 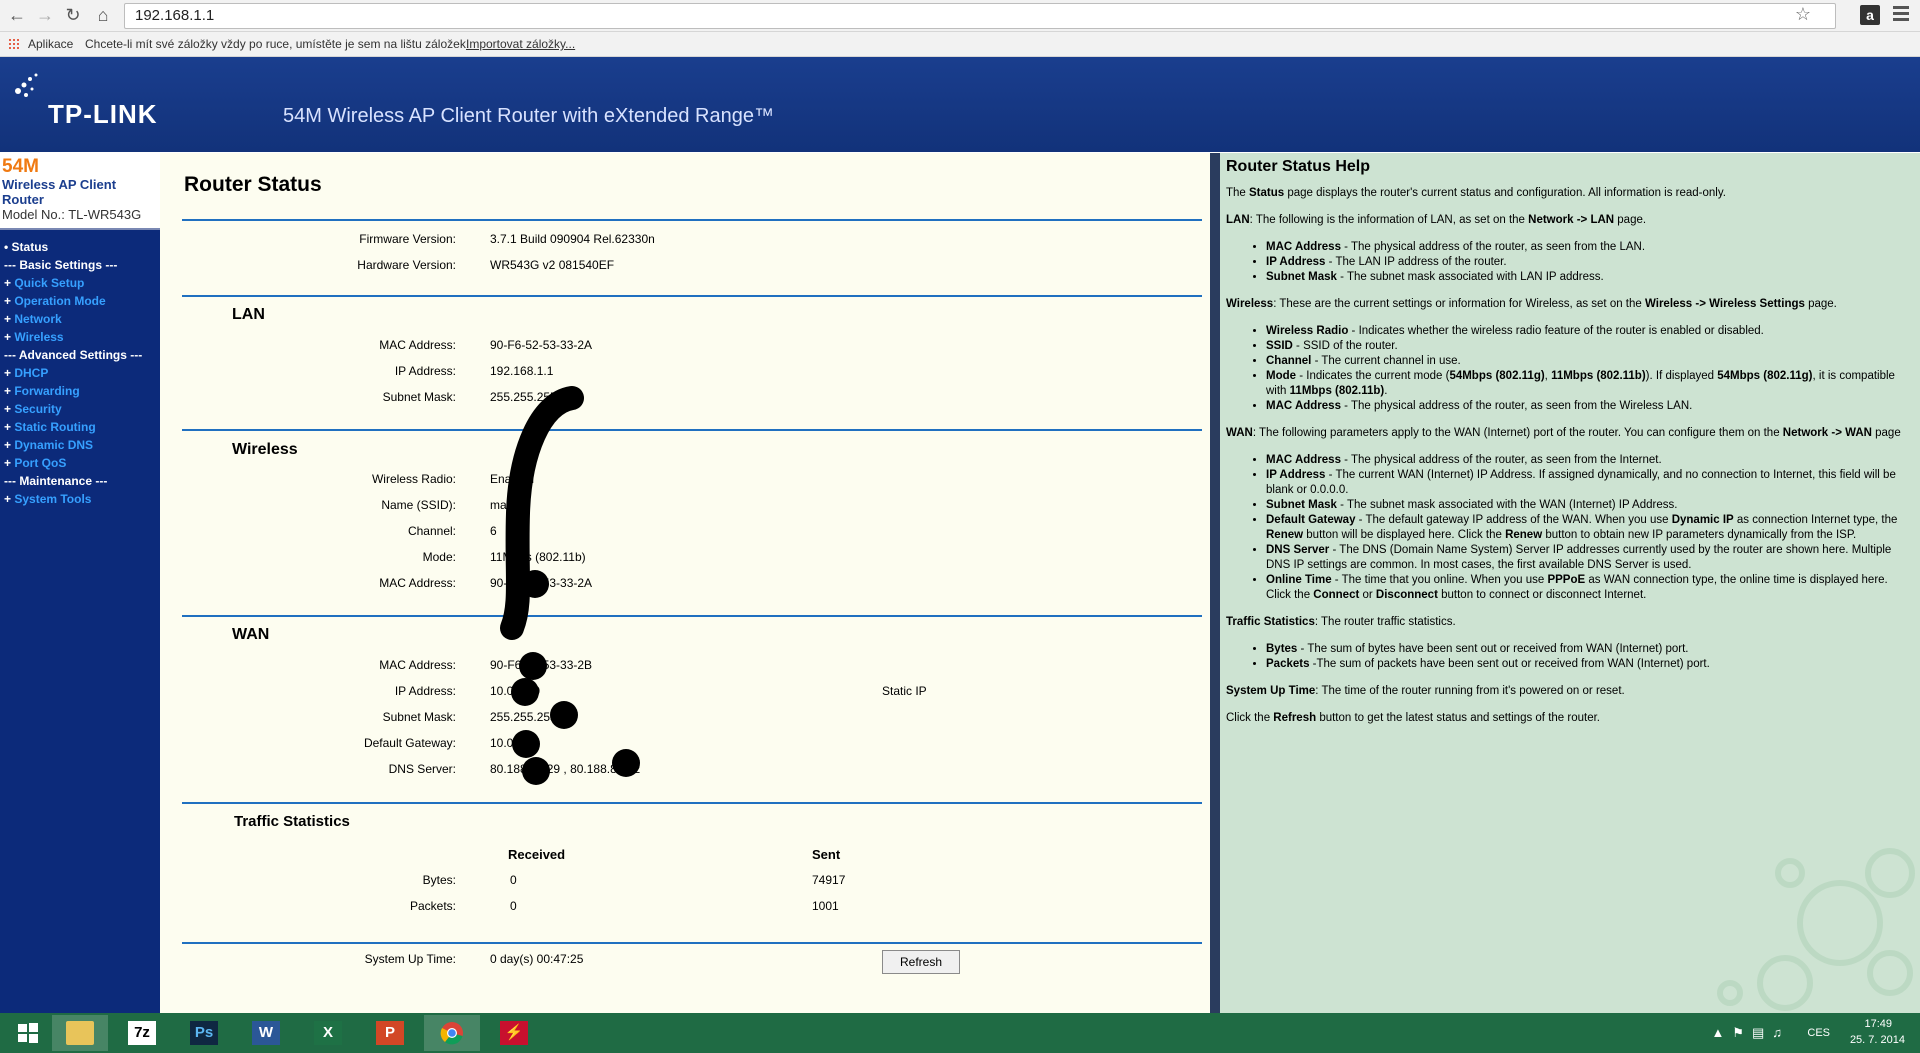 What do you see at coordinates (1215, 583) in the screenshot?
I see `frame-divider` at bounding box center [1215, 583].